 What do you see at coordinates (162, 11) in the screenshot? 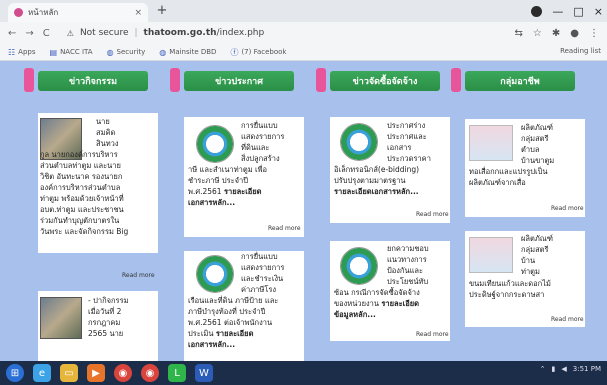
I see `new-tab-button: +` at bounding box center [162, 11].